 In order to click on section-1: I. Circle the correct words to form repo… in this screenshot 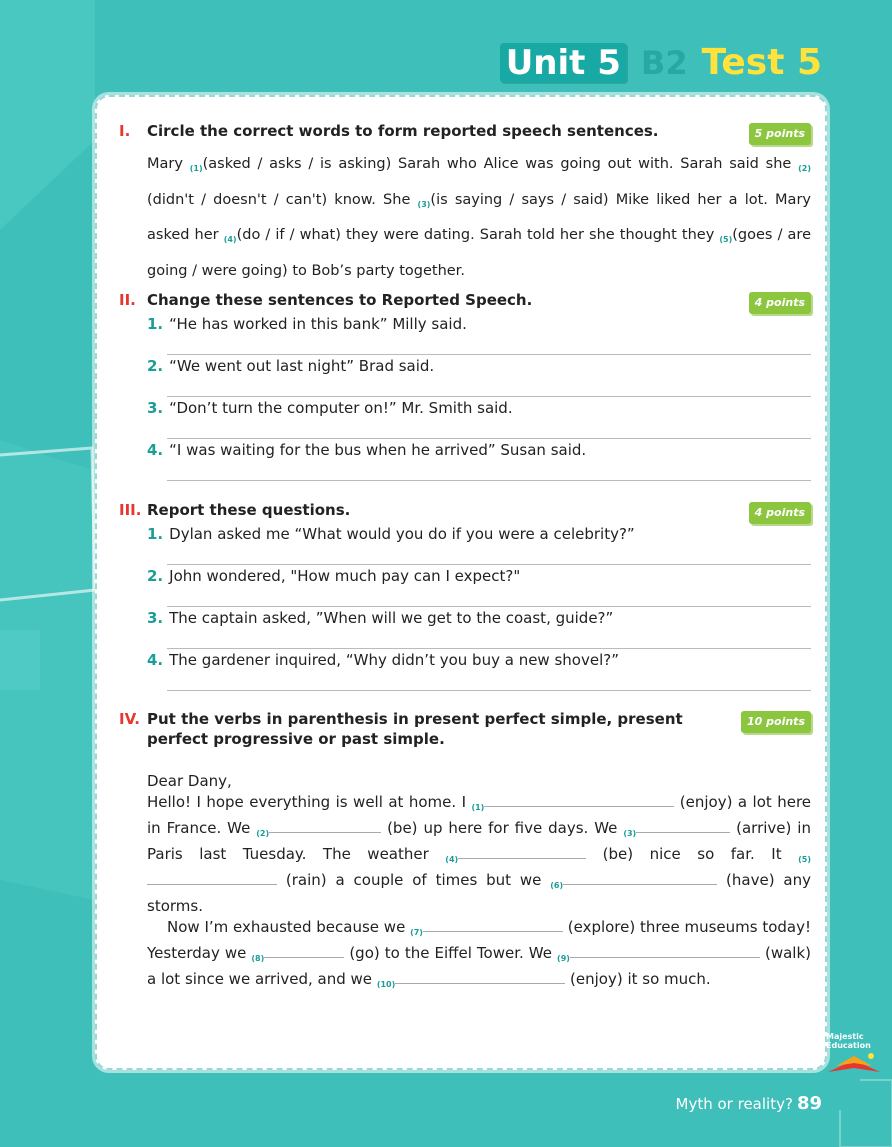, I will do `click(465, 204)`.